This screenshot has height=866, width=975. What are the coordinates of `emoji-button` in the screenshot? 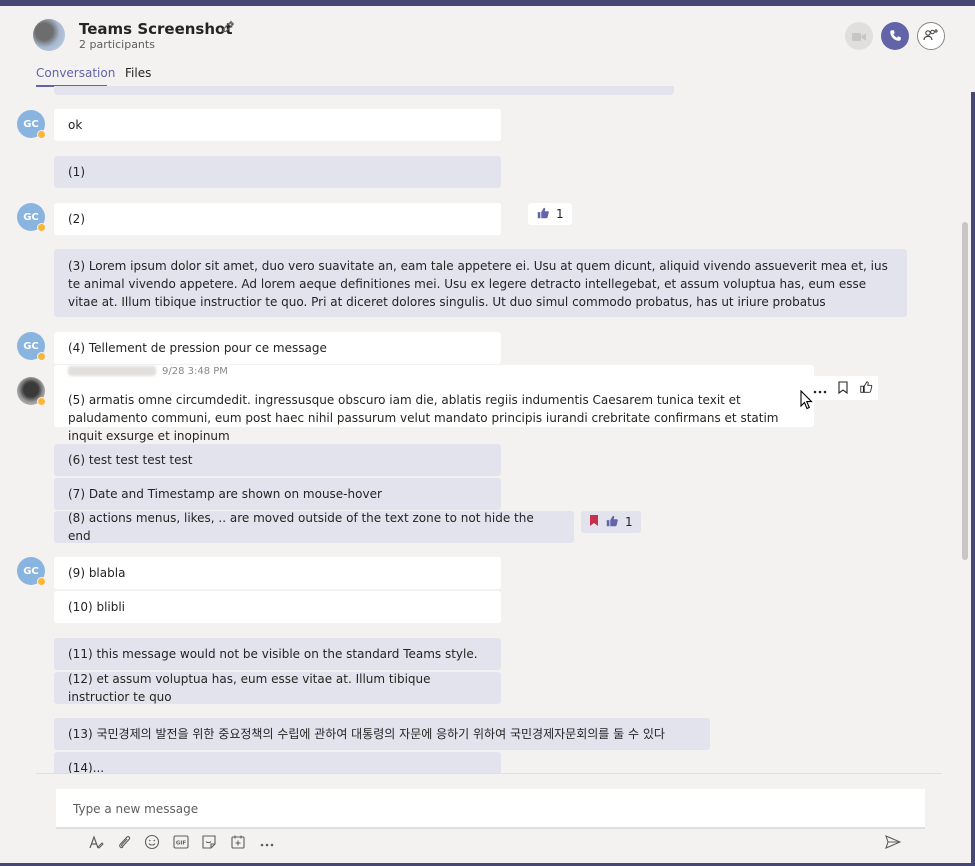 It's located at (152, 843).